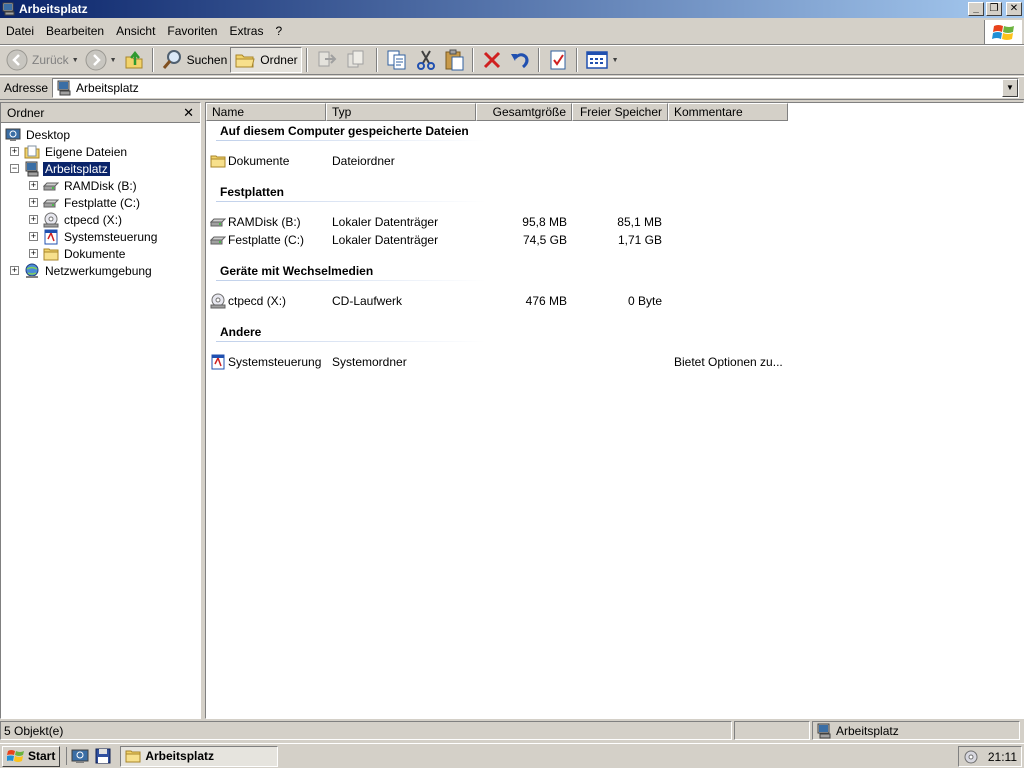 The image size is (1024, 768). I want to click on tree-item-desktop: Desktop, so click(38, 134).